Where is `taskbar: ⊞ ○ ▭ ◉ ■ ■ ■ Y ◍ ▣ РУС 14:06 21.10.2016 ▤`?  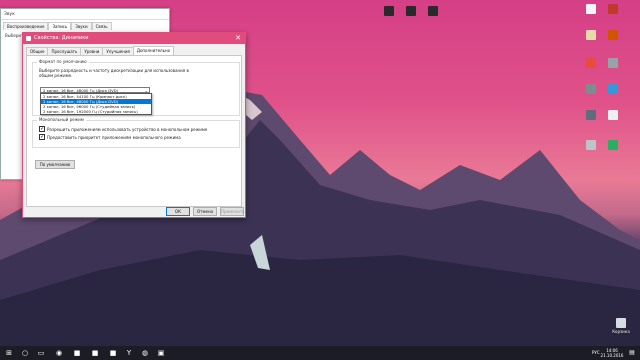
taskbar: ⊞ ○ ▭ ◉ ■ ■ ■ Y ◍ ▣ РУС 14:06 21.10.2016 ▤ is located at coordinates (320, 353).